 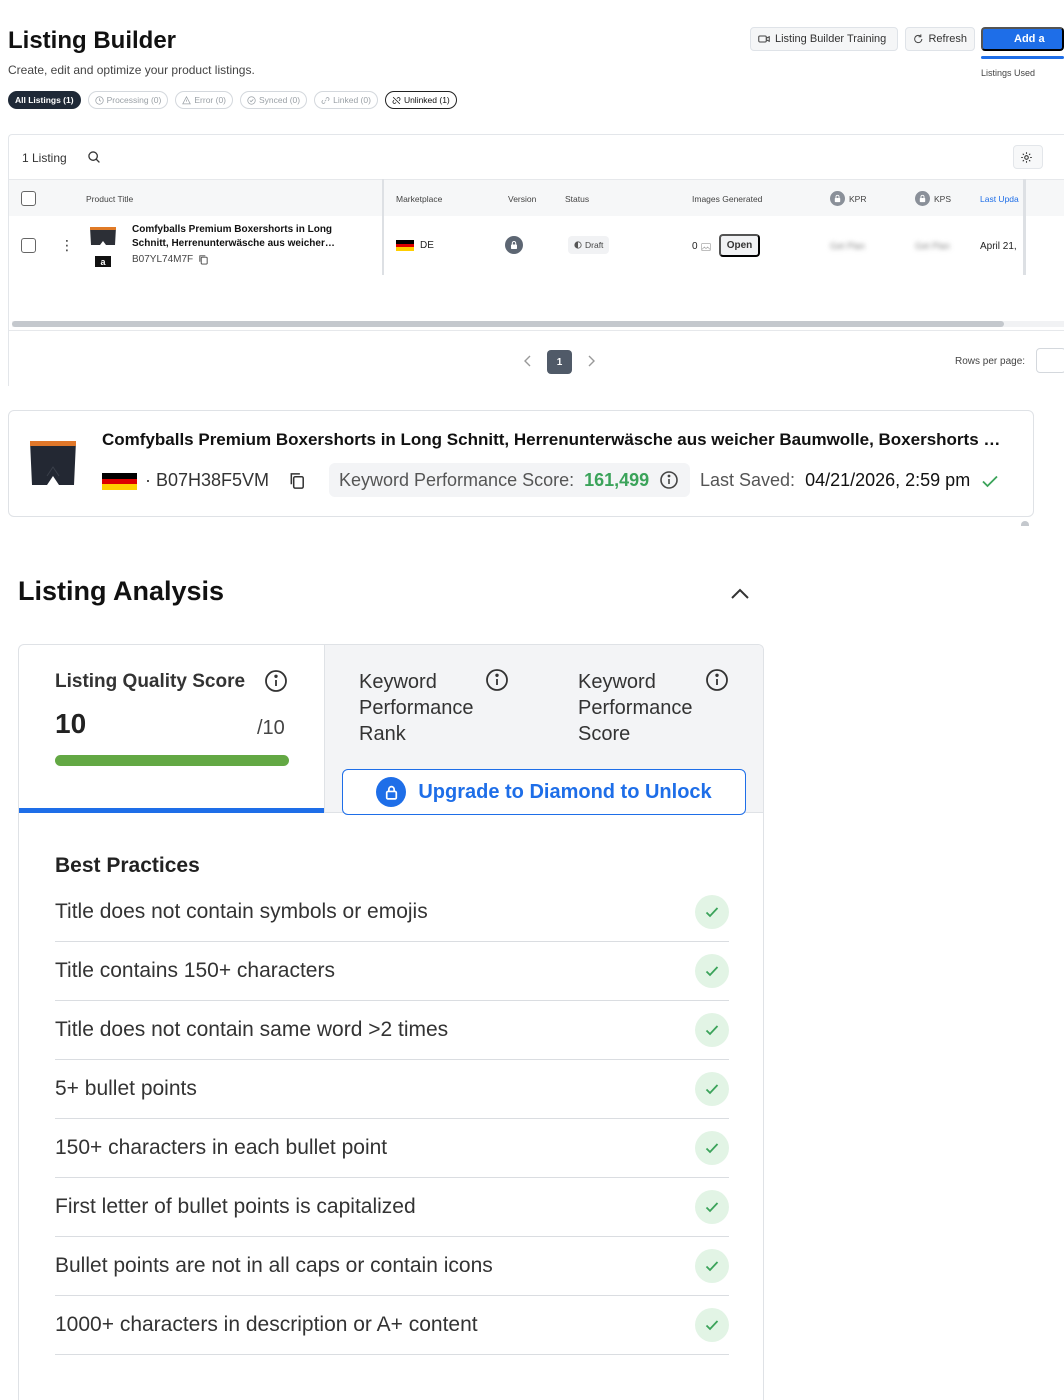 I want to click on column-label: KPS, so click(x=943, y=198).